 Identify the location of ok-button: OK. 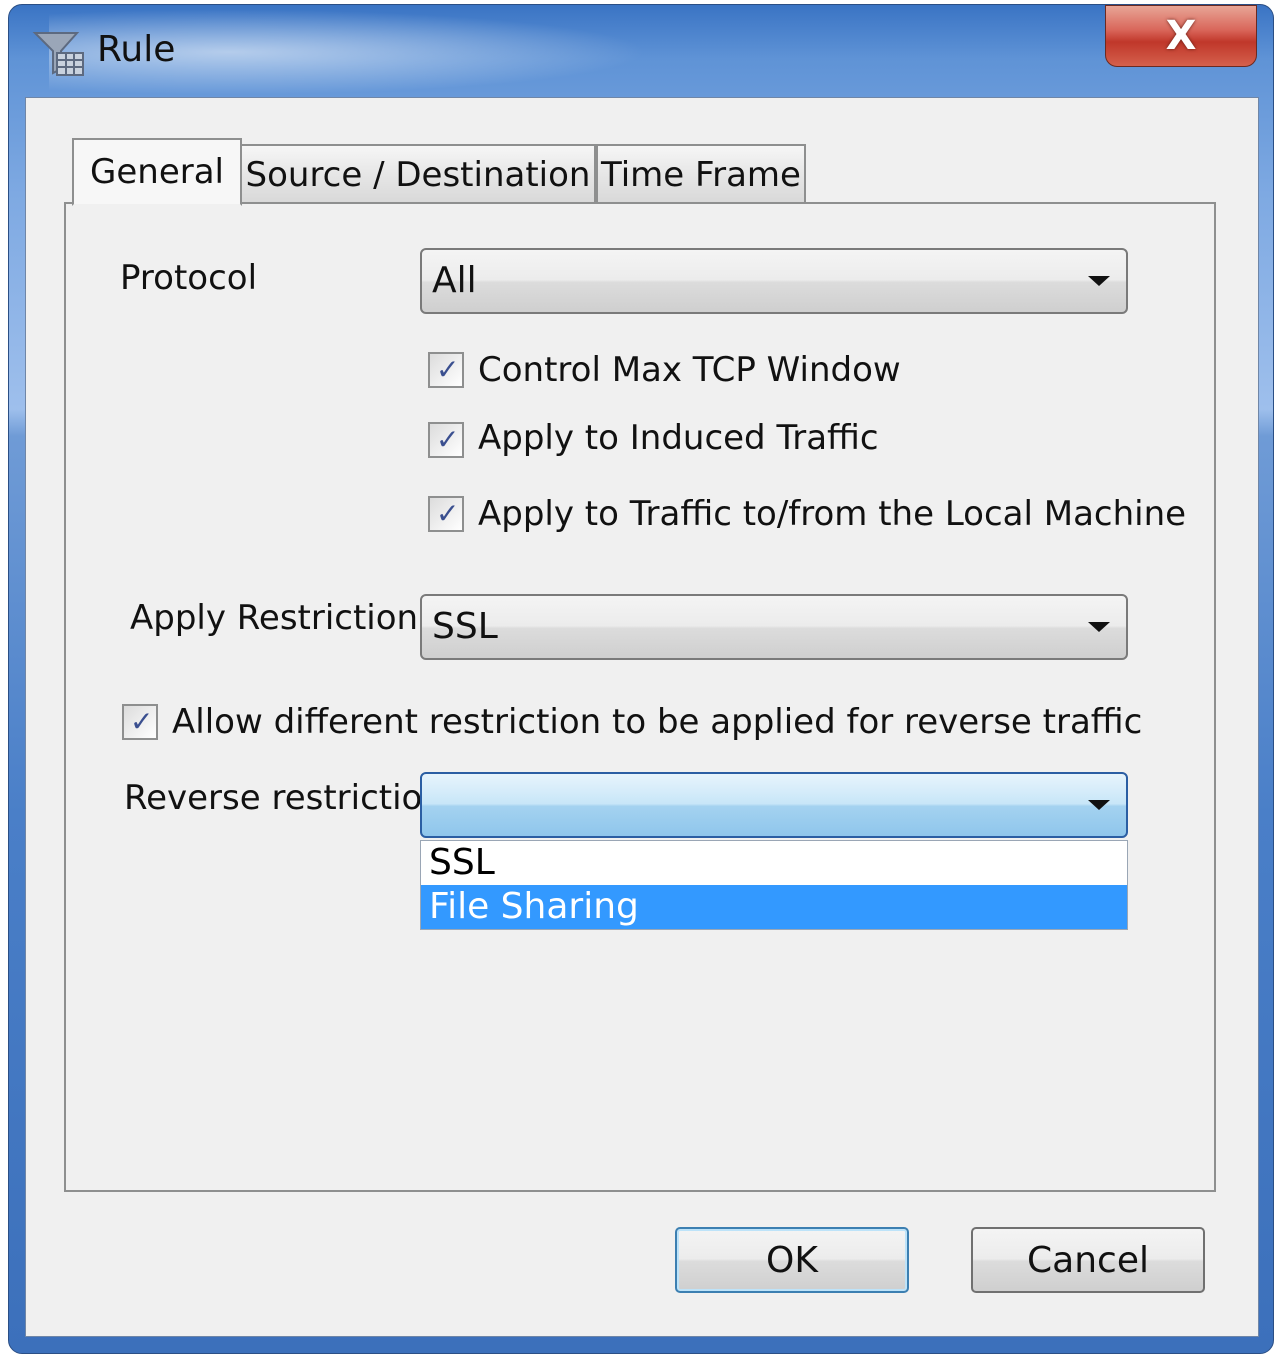
(792, 1260).